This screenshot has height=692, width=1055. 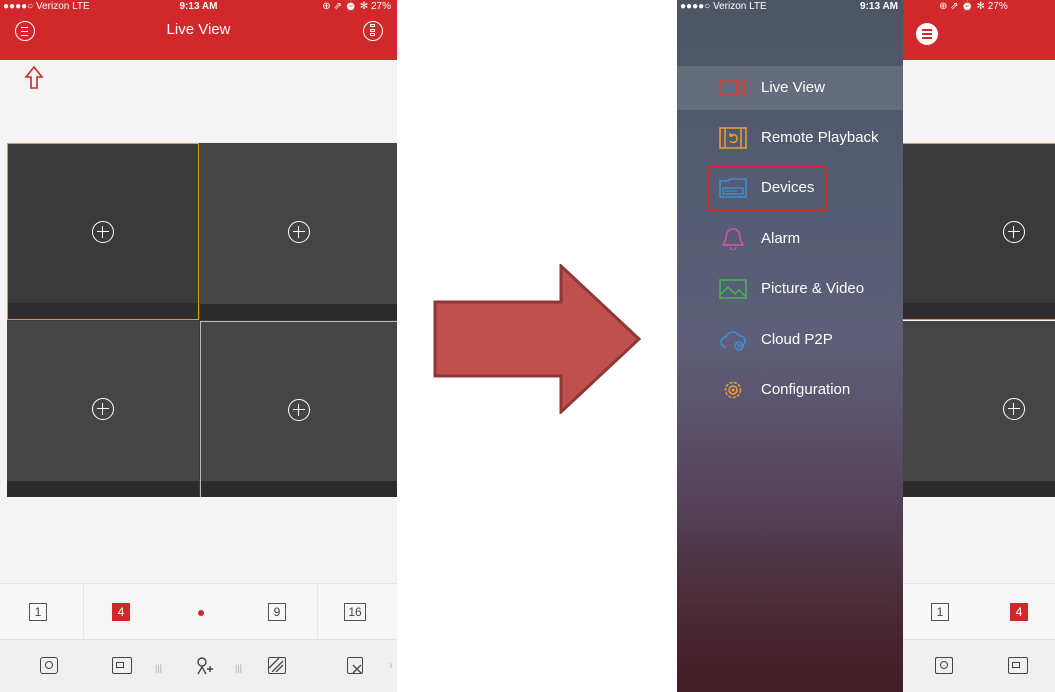 I want to click on status-icons: ⊕ ⇗ ⏰ ✻ 27%, so click(x=979, y=7).